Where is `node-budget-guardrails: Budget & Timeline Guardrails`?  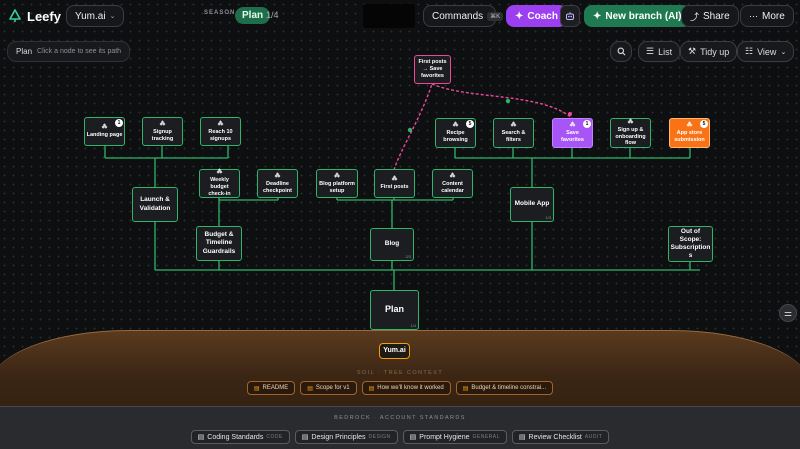 node-budget-guardrails: Budget & Timeline Guardrails is located at coordinates (219, 243).